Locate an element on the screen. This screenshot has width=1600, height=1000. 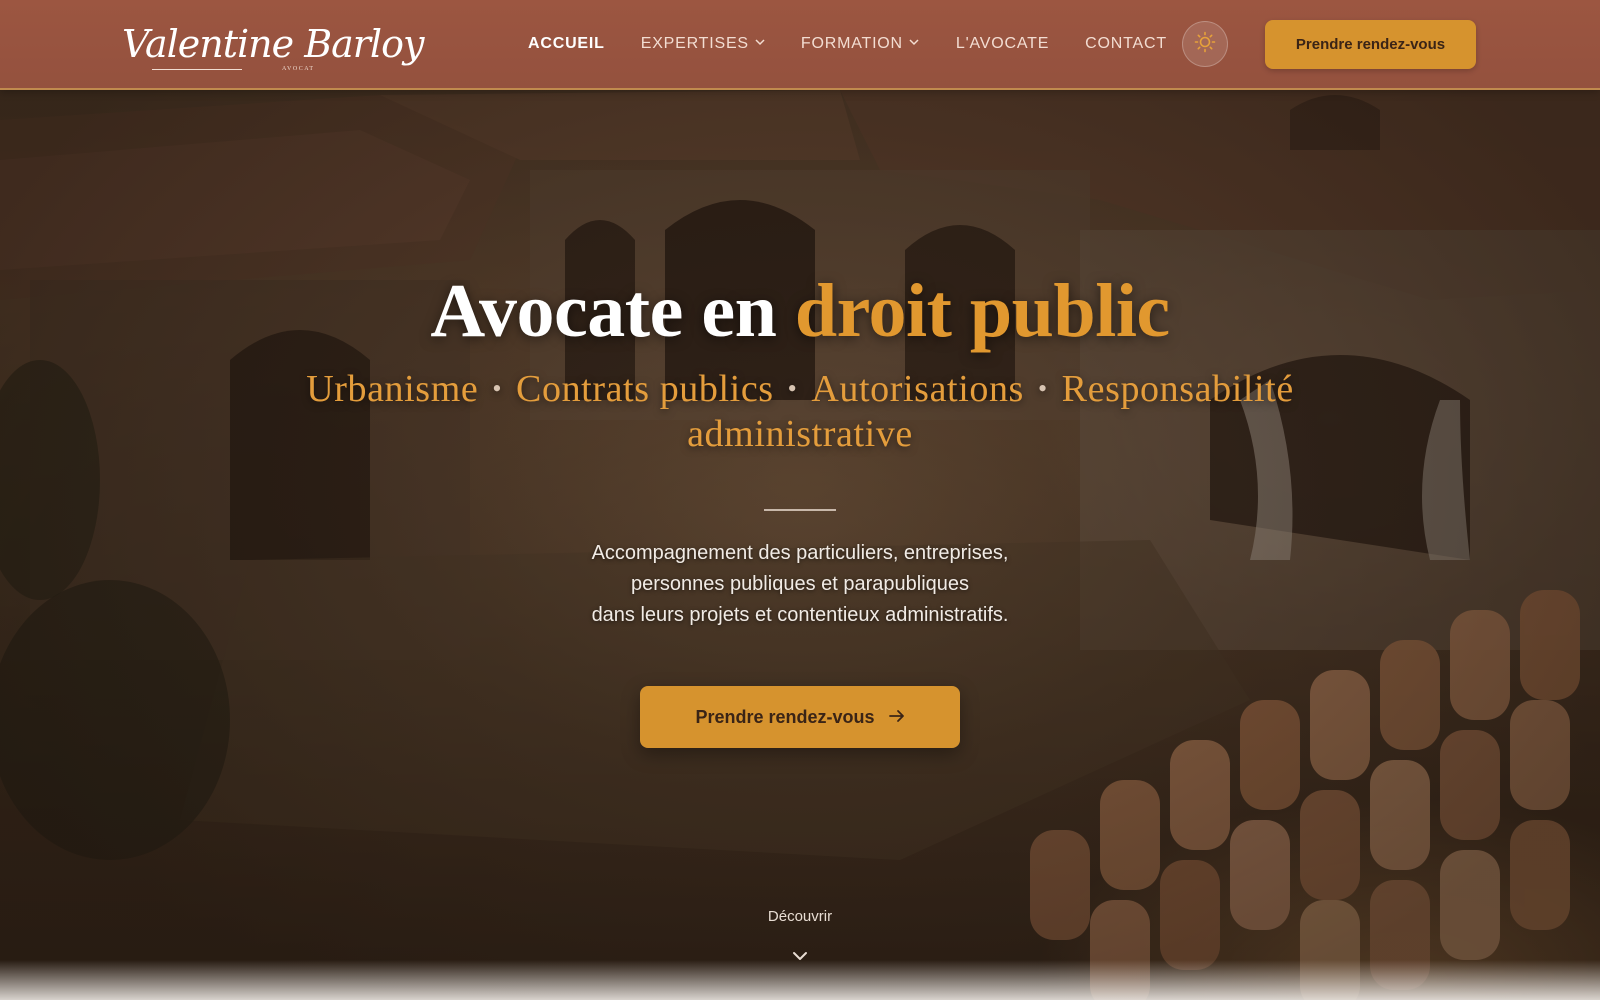
nav-item-expertises: EXPERTISES is located at coordinates (703, 44).